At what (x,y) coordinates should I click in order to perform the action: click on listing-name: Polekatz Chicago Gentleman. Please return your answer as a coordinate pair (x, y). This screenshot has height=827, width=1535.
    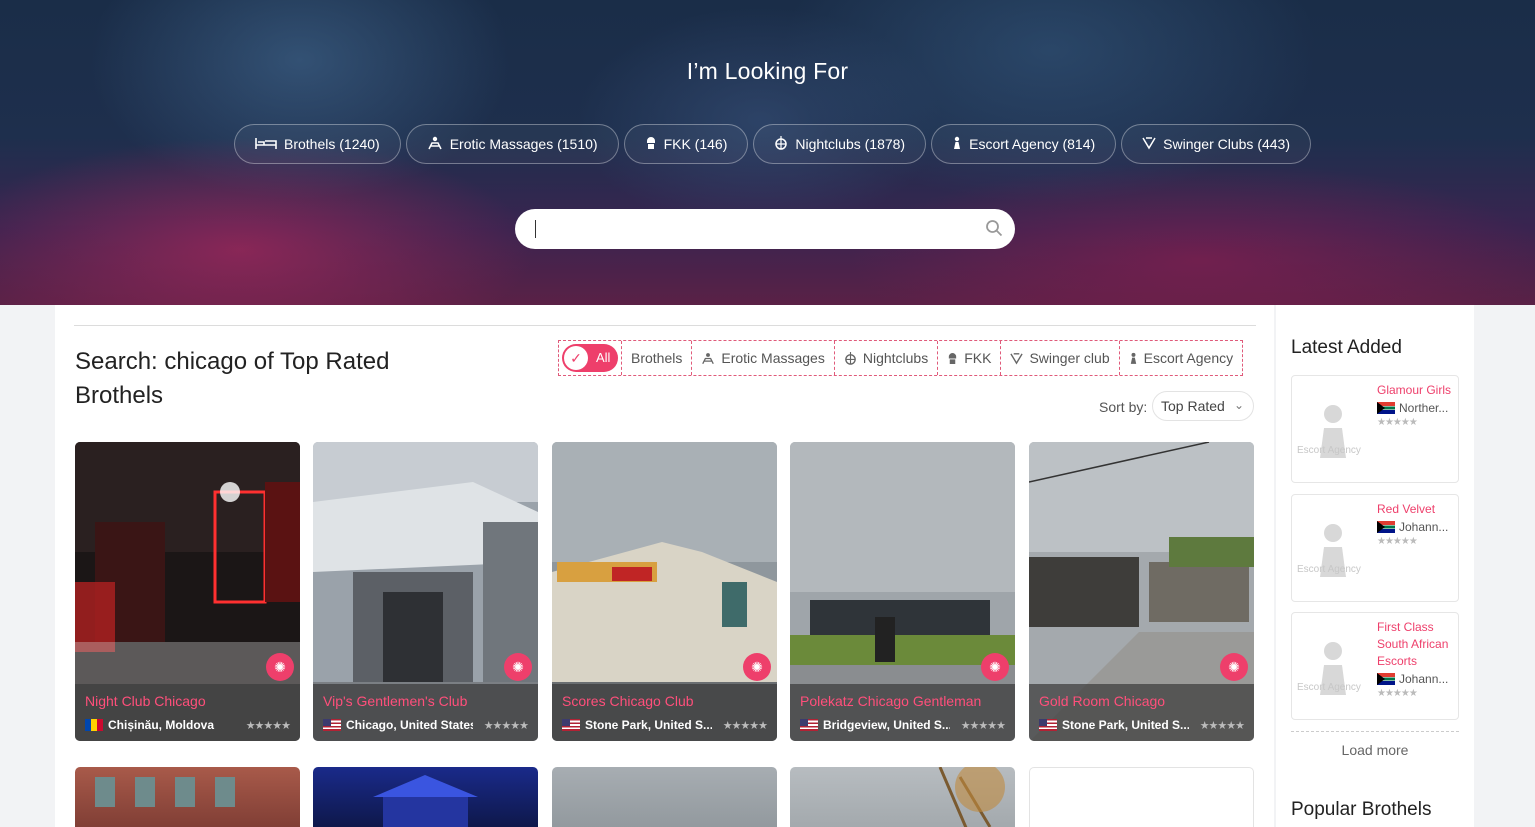
    Looking at the image, I should click on (902, 701).